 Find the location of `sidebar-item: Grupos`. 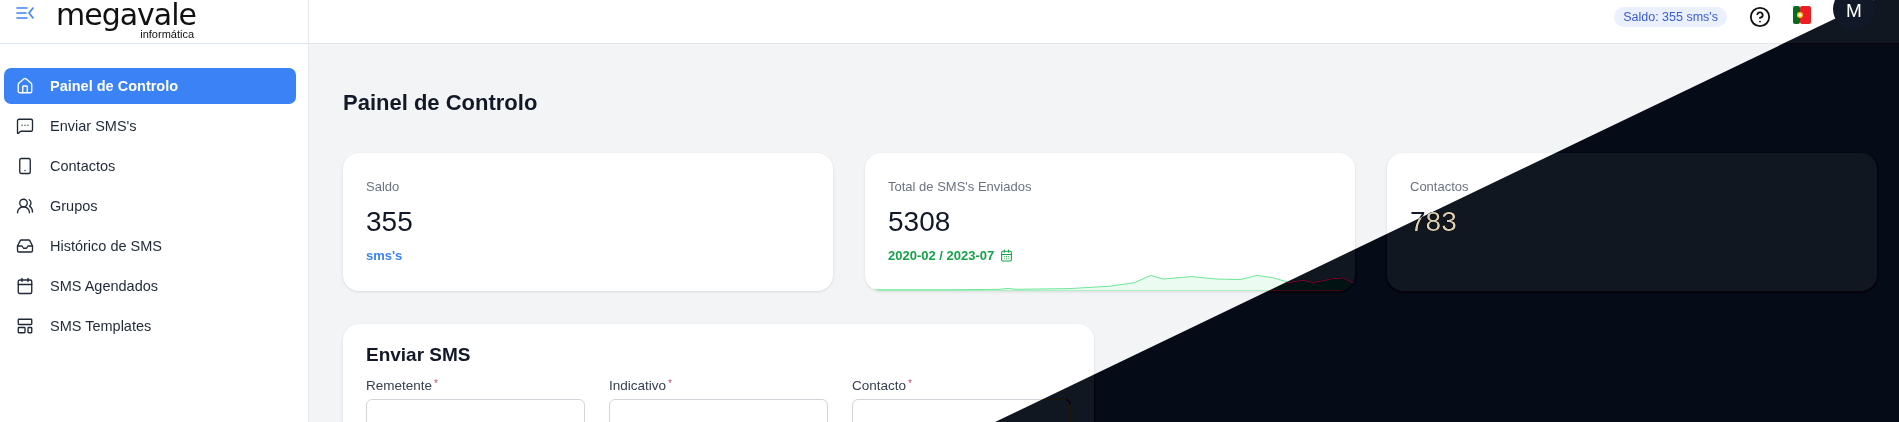

sidebar-item: Grupos is located at coordinates (150, 206).